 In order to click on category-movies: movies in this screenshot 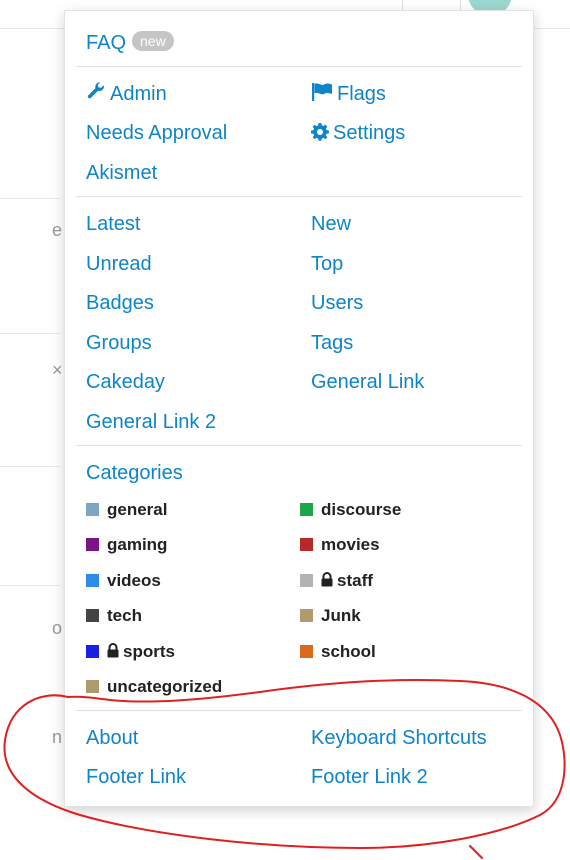, I will do `click(340, 545)`.